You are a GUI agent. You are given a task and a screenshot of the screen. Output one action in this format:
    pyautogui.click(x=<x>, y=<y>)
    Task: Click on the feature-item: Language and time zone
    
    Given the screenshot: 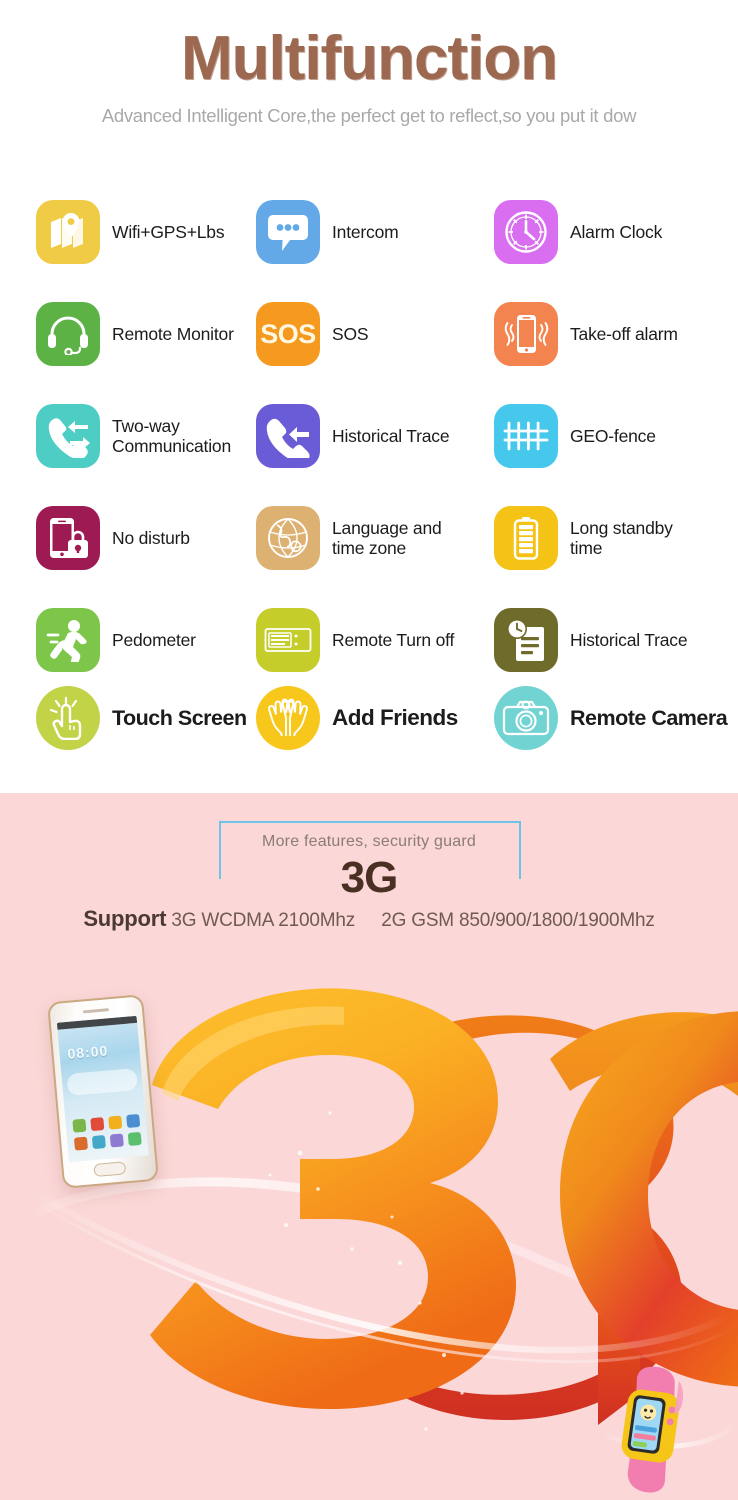 What is the action you would take?
    pyautogui.click(x=349, y=538)
    